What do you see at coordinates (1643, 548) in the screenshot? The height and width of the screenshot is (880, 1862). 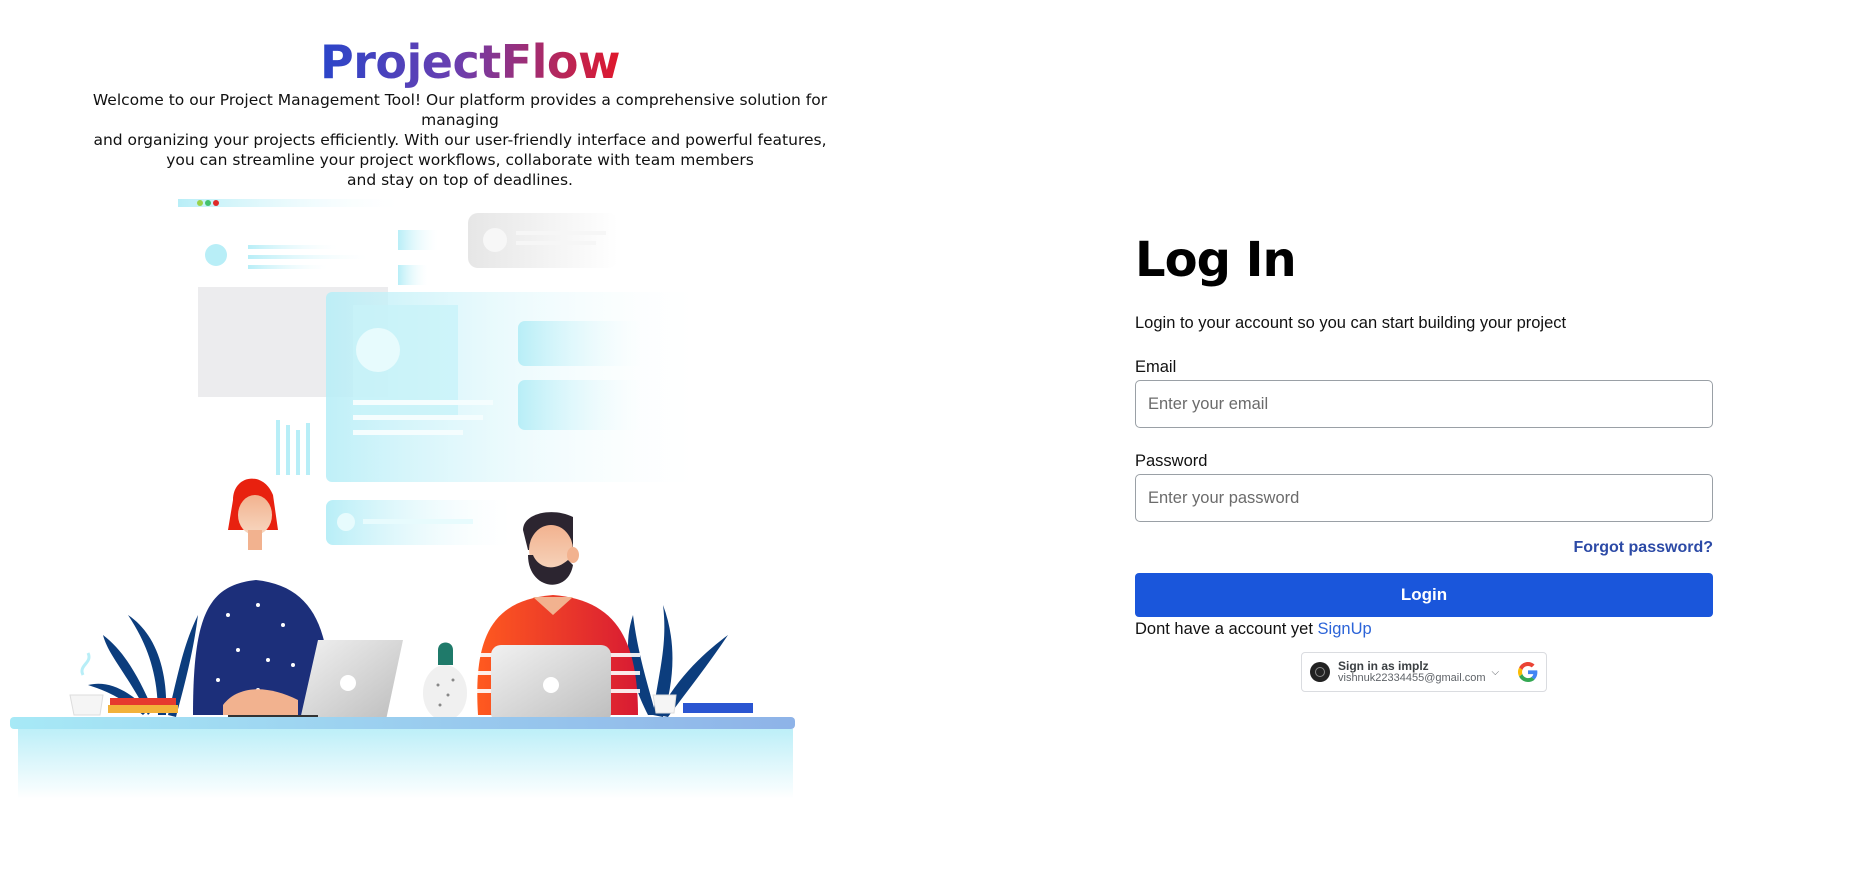 I see `forgot-password-link: Forgot password?` at bounding box center [1643, 548].